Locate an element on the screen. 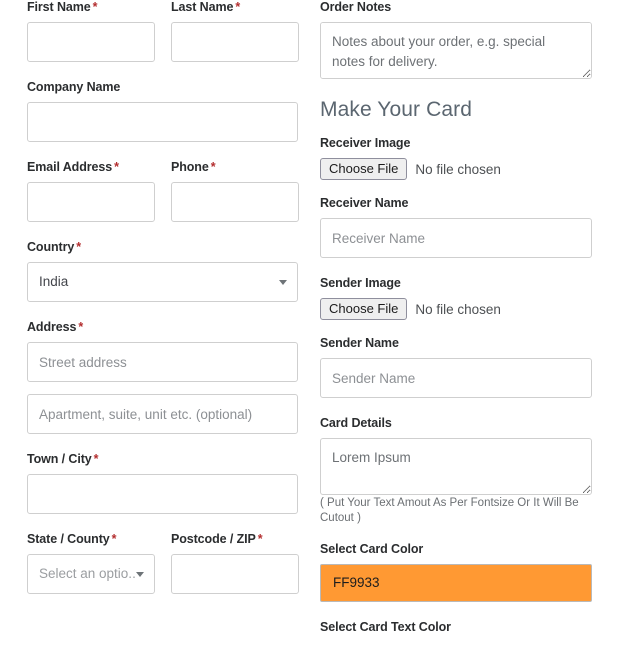 The width and height of the screenshot is (628, 670). receiver-image-file-row: Choose File No file chosen is located at coordinates (456, 169).